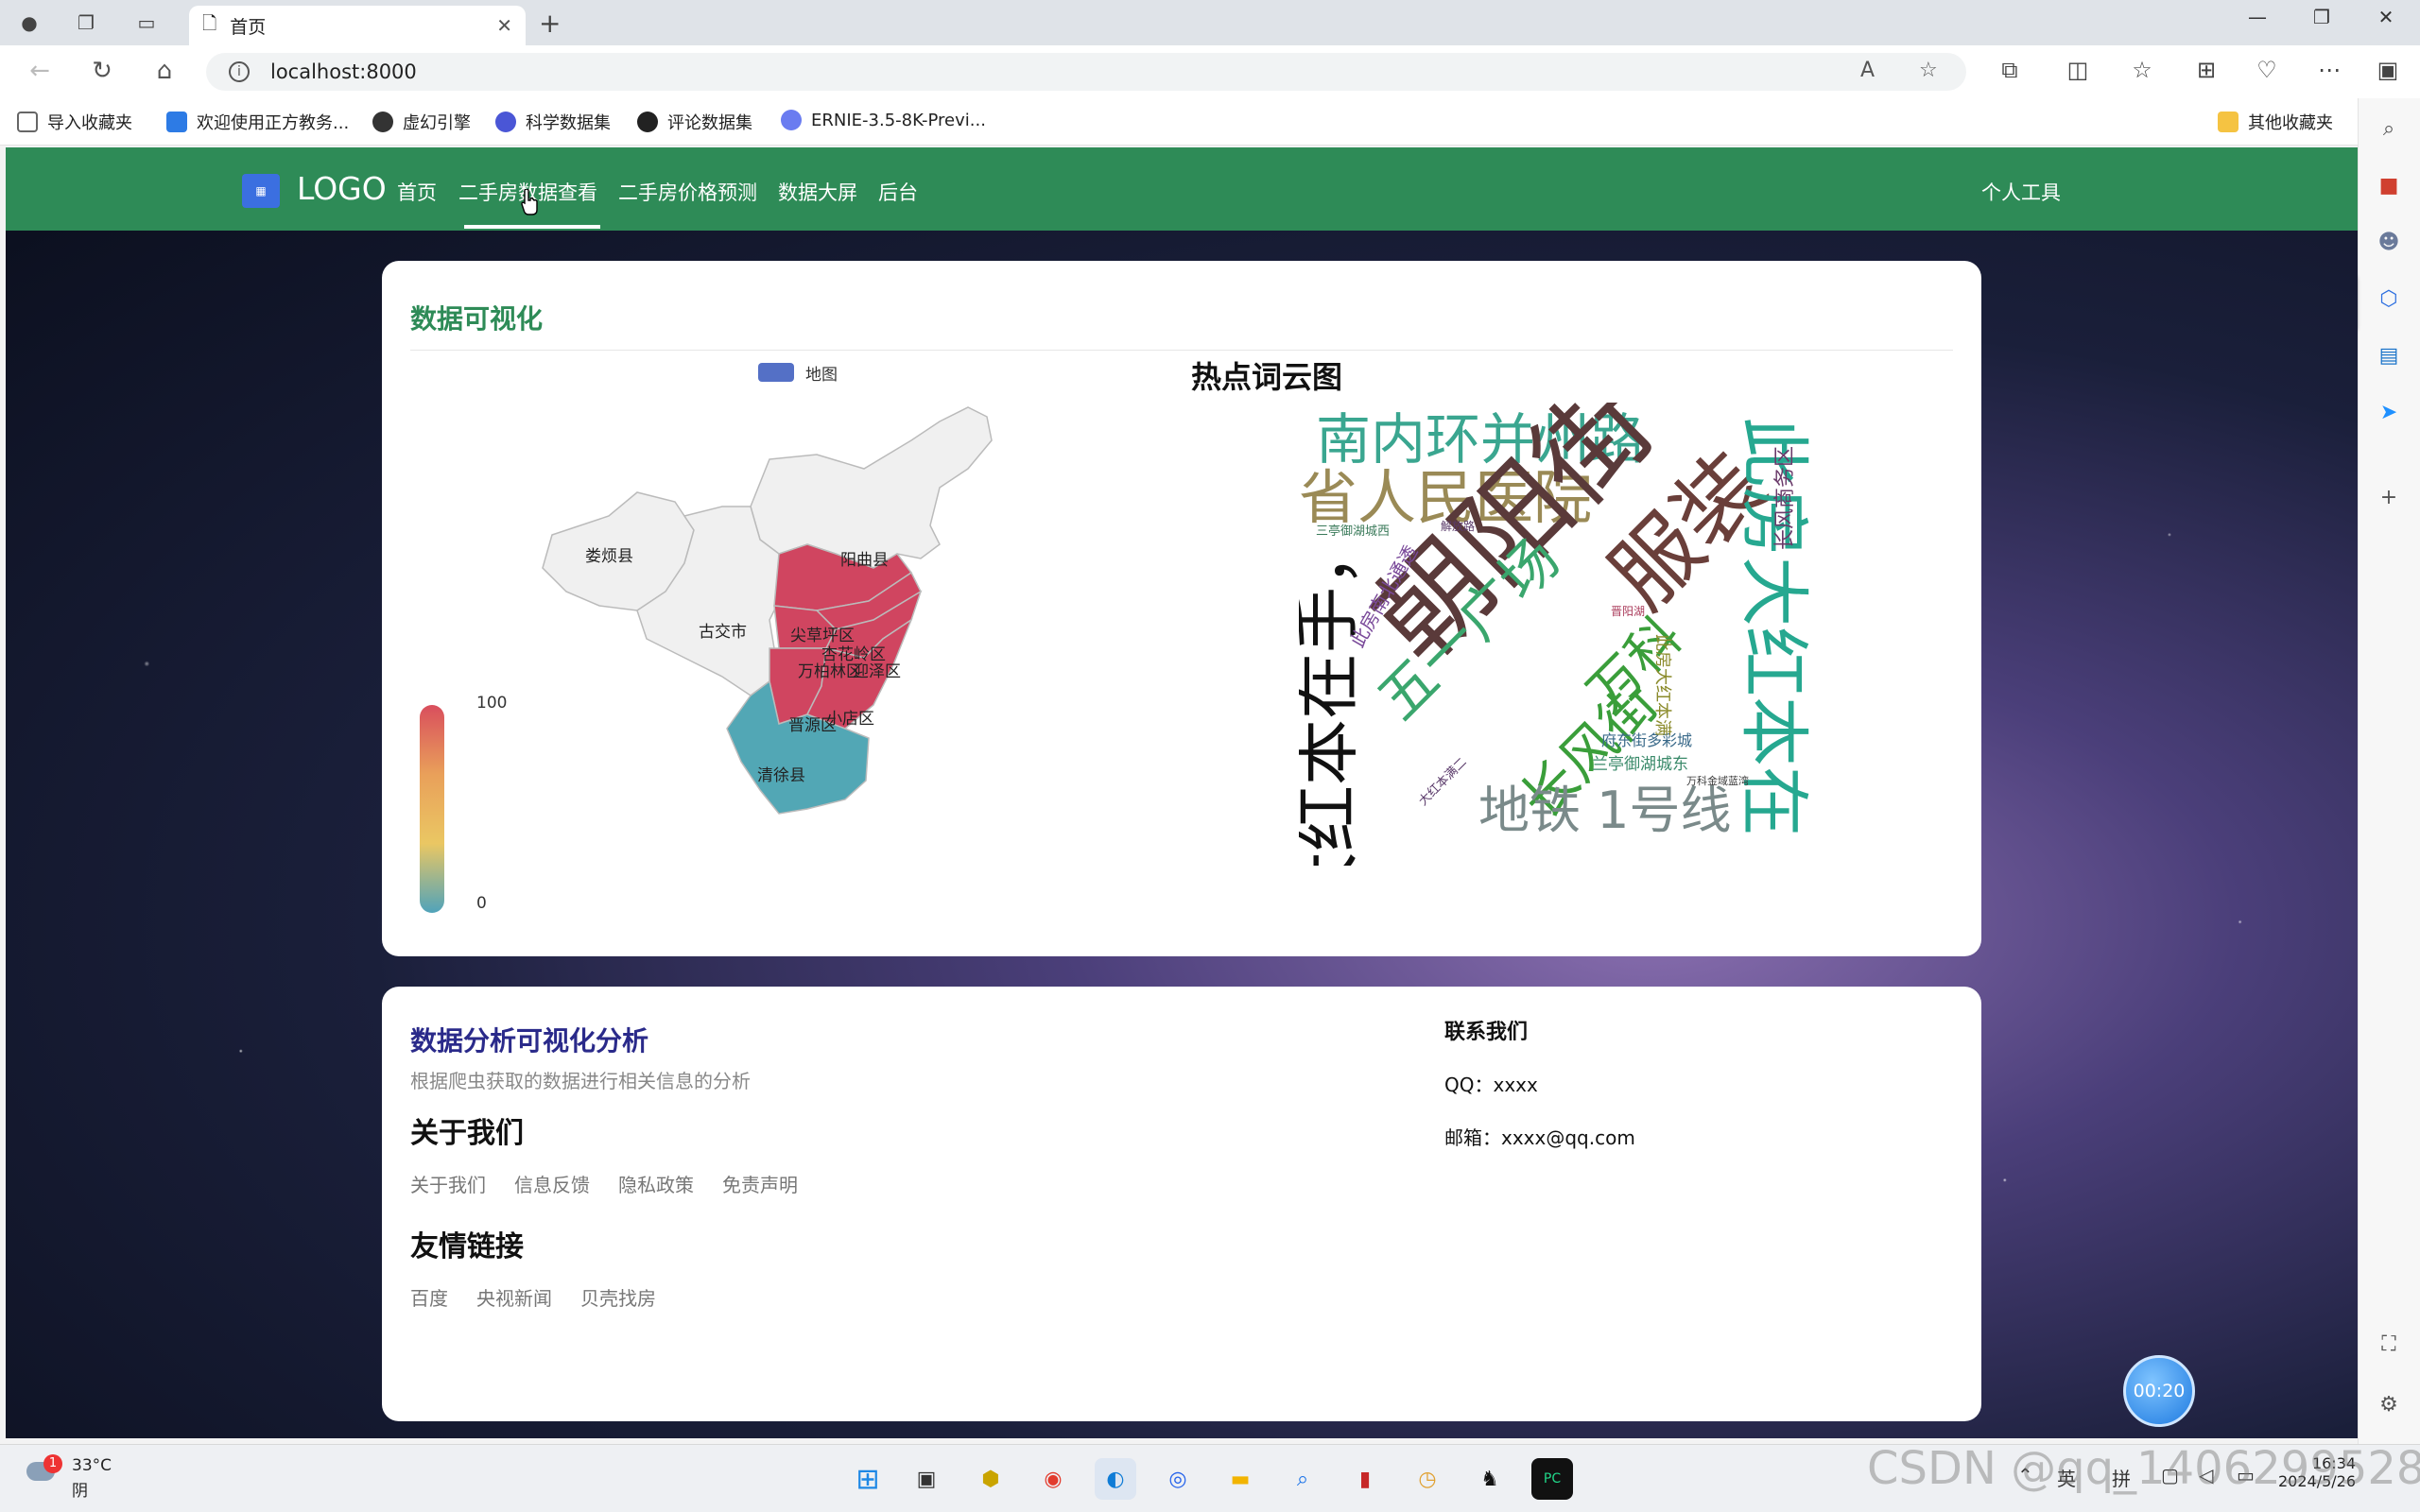 Image resolution: width=2420 pixels, height=1512 pixels. I want to click on more-menu-icon: ⋯, so click(2329, 70).